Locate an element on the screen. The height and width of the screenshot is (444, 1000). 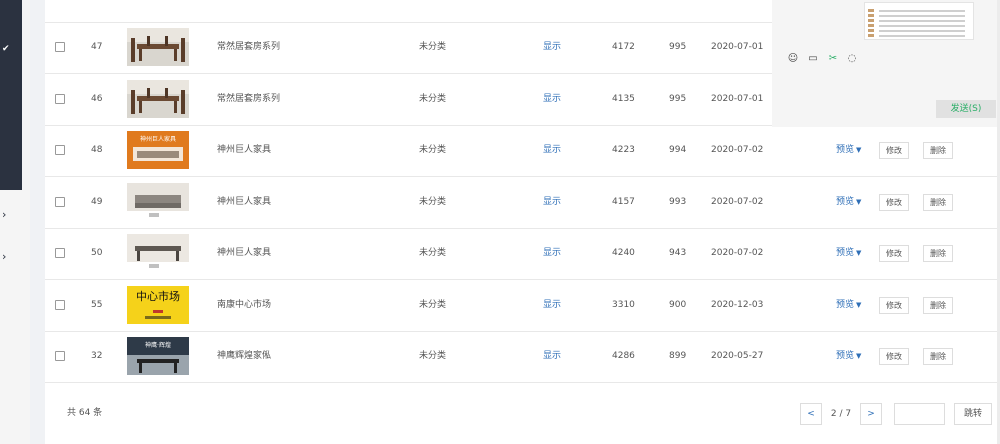
screenshot-preview is located at coordinates (919, 21).